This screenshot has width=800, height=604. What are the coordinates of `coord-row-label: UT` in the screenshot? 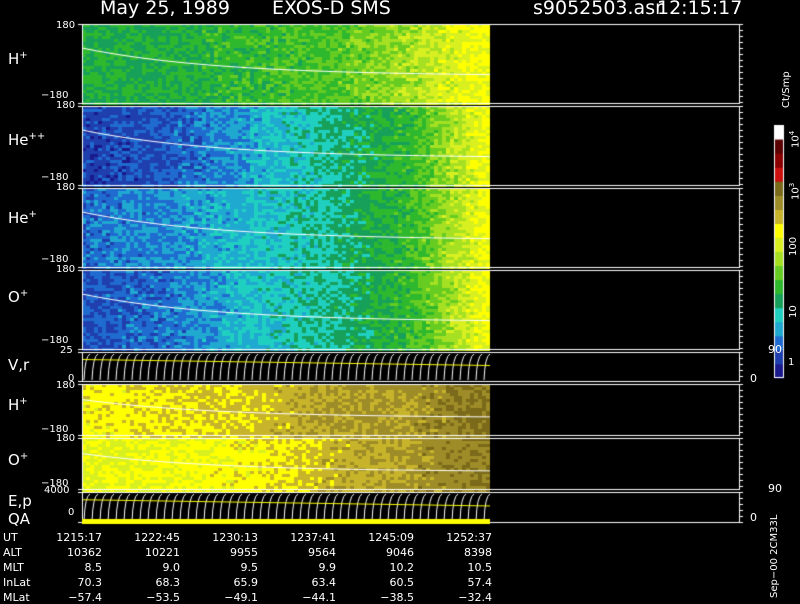 It's located at (10, 537).